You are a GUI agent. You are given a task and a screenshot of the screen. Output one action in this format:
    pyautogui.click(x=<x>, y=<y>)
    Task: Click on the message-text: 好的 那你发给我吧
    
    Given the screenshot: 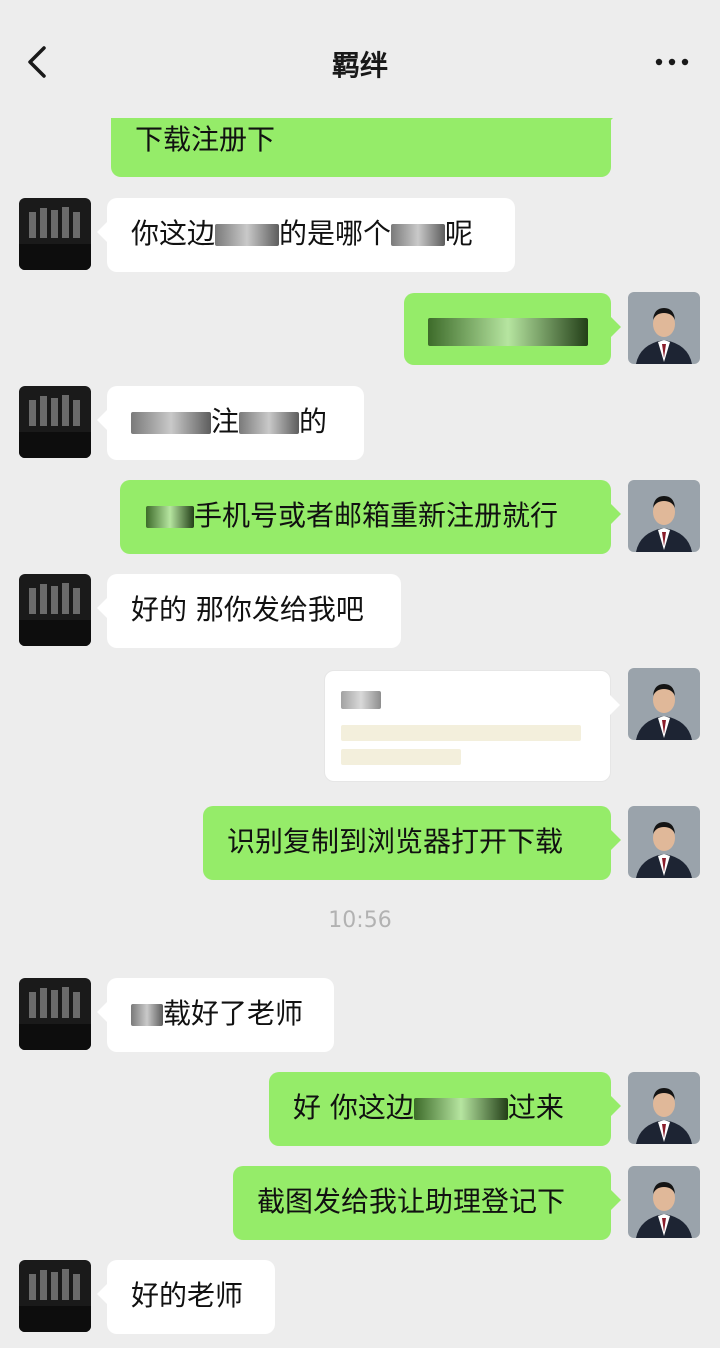 What is the action you would take?
    pyautogui.click(x=247, y=609)
    